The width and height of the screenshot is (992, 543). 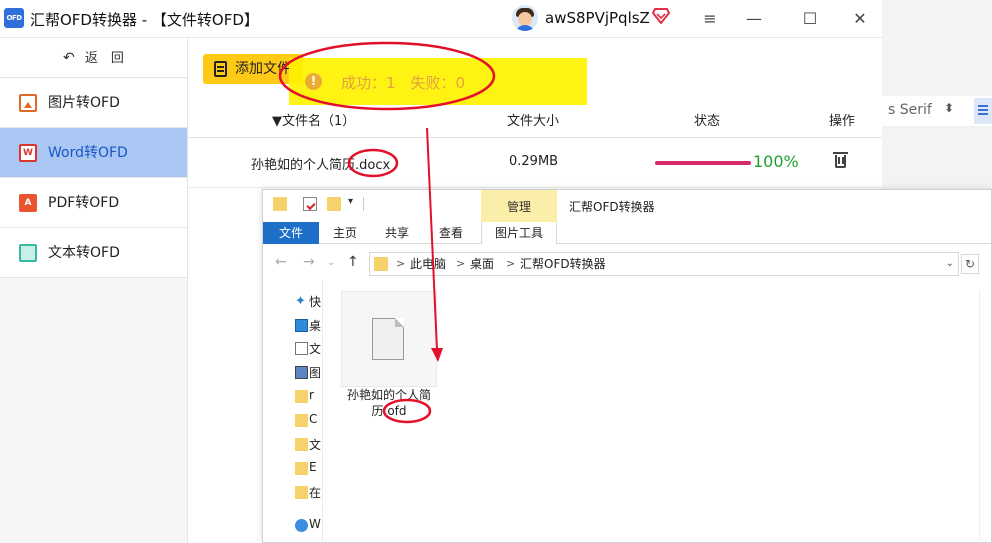 What do you see at coordinates (389, 403) in the screenshot?
I see `file-item-label: 孙艳如的个人简历.ofd` at bounding box center [389, 403].